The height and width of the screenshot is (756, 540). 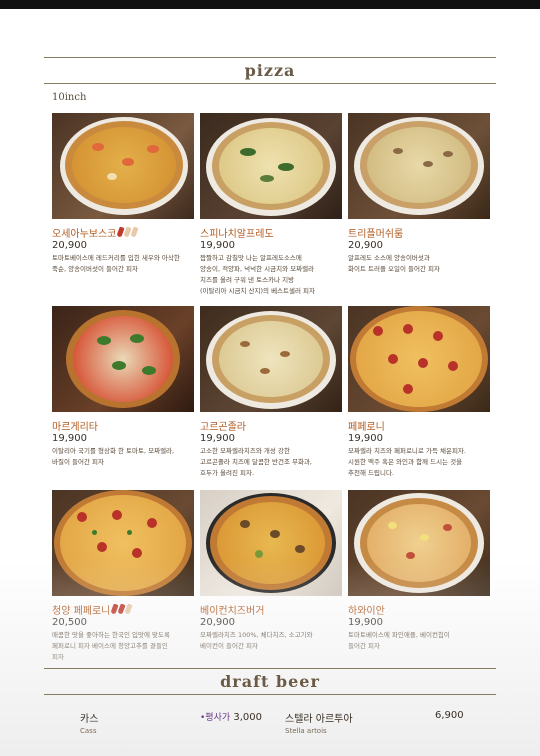 What do you see at coordinates (84, 234) in the screenshot?
I see `item-name: 오세아누보스코` at bounding box center [84, 234].